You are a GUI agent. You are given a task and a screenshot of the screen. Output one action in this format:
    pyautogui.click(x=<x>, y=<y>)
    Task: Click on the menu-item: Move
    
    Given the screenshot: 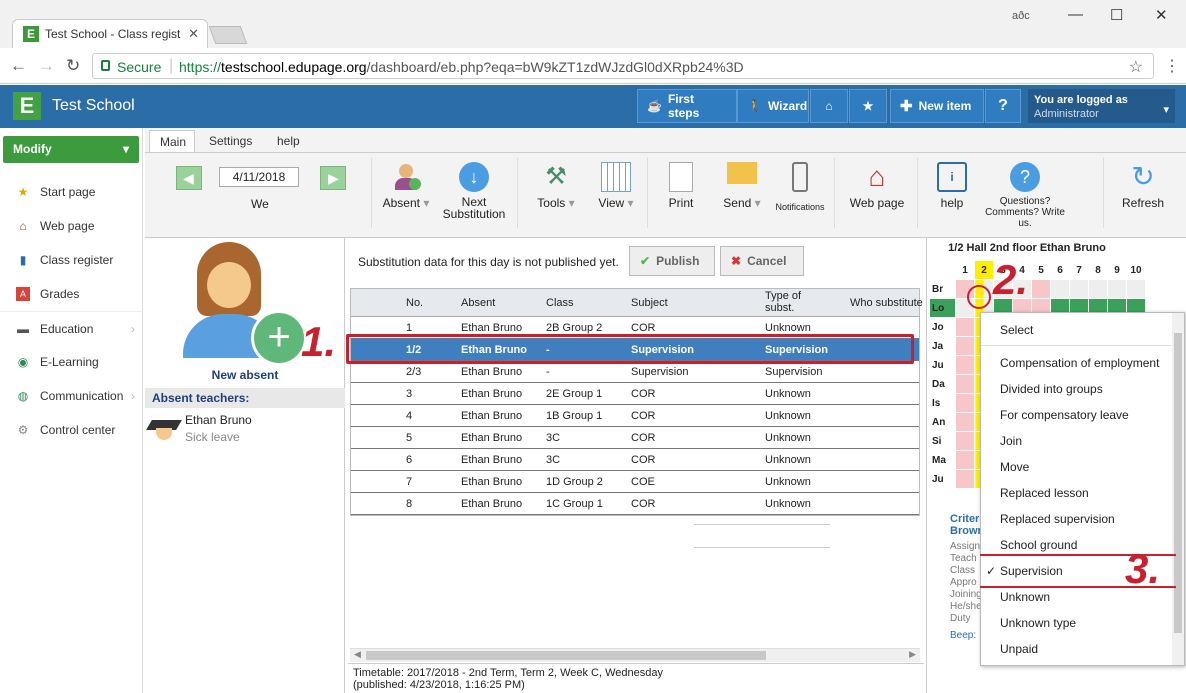 What is the action you would take?
    pyautogui.click(x=1076, y=467)
    